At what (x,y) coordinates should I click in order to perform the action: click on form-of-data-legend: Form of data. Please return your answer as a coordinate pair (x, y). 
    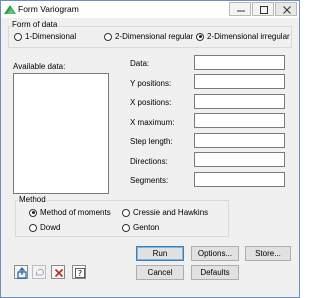
    Looking at the image, I should click on (35, 24).